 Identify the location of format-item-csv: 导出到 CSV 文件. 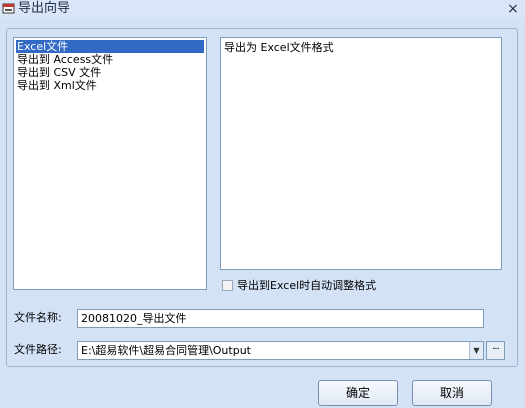
(58, 72).